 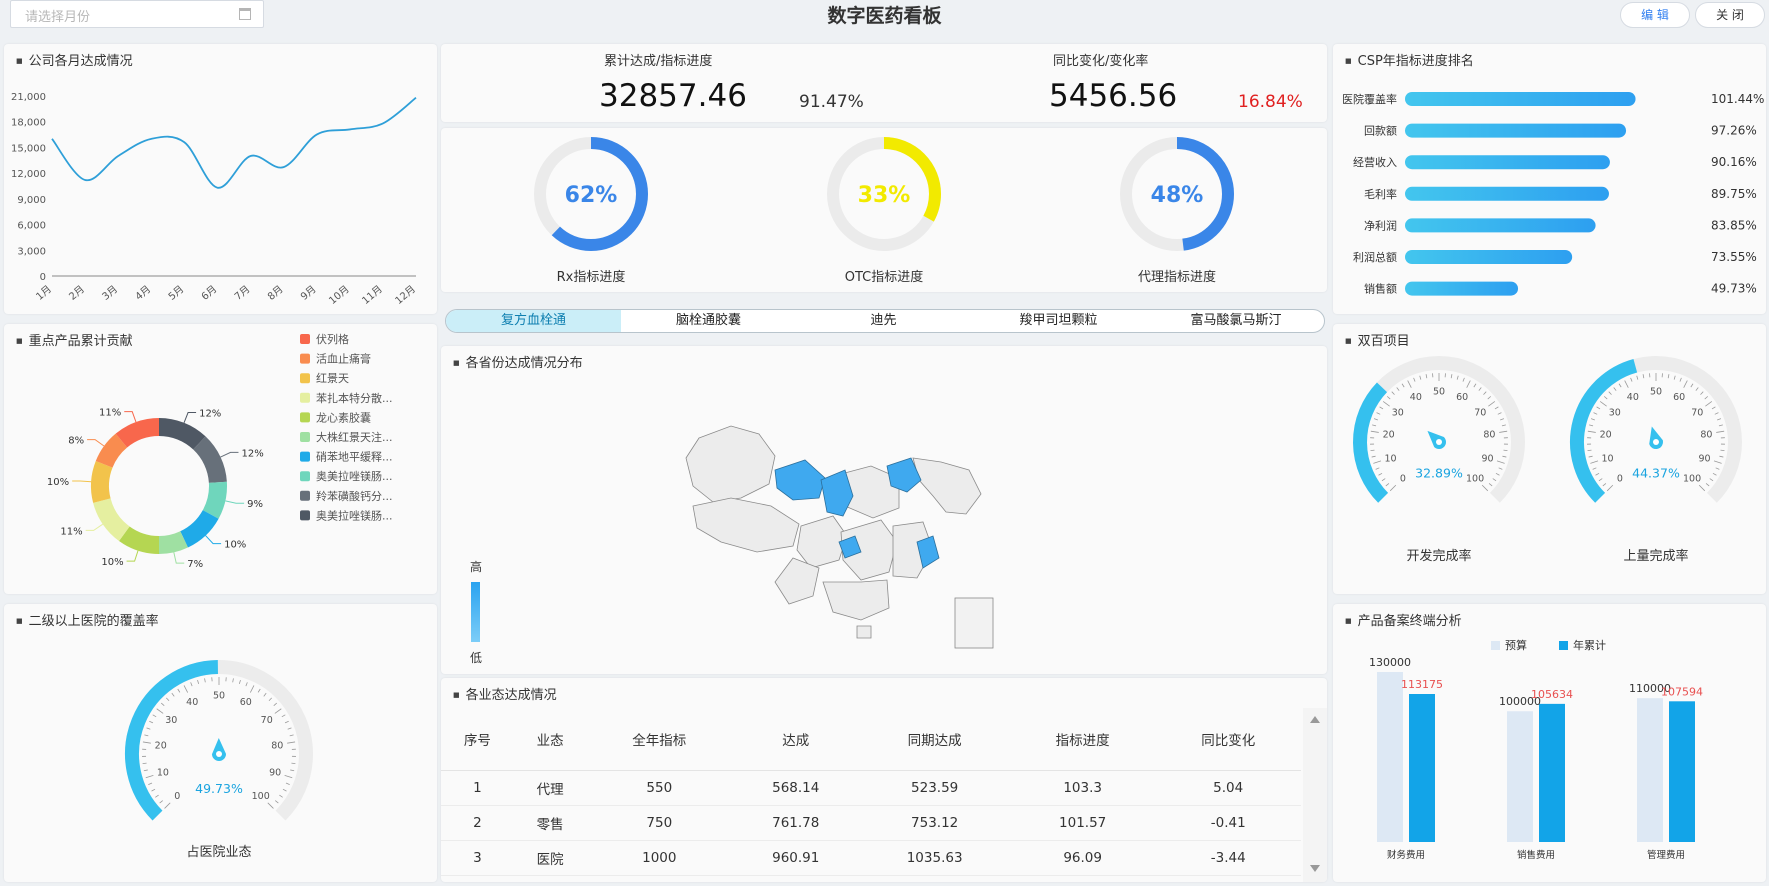 I want to click on col-header: 序号, so click(x=477, y=739).